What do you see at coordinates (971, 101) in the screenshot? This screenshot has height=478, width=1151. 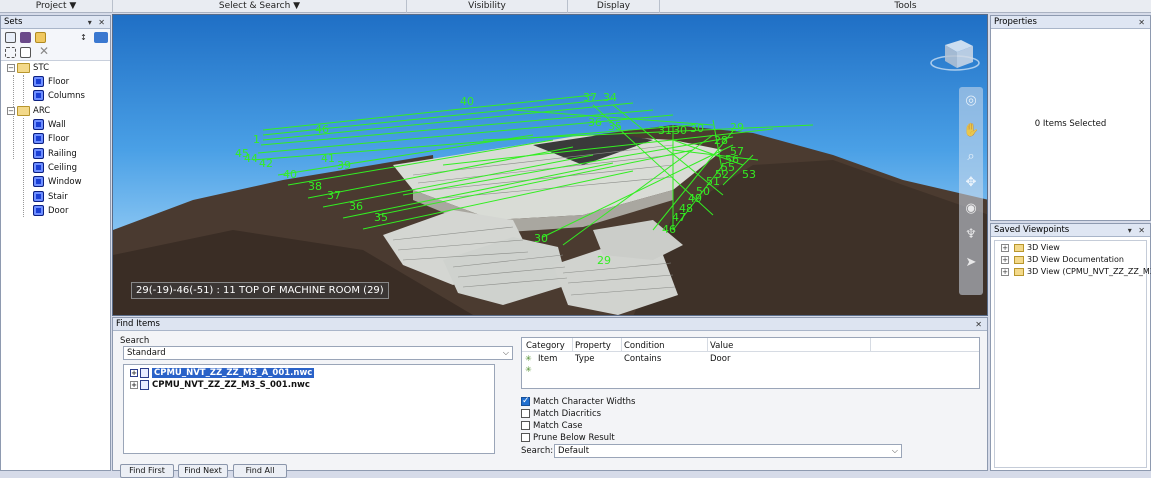 I see `steering-wheel-icon: ◎` at bounding box center [971, 101].